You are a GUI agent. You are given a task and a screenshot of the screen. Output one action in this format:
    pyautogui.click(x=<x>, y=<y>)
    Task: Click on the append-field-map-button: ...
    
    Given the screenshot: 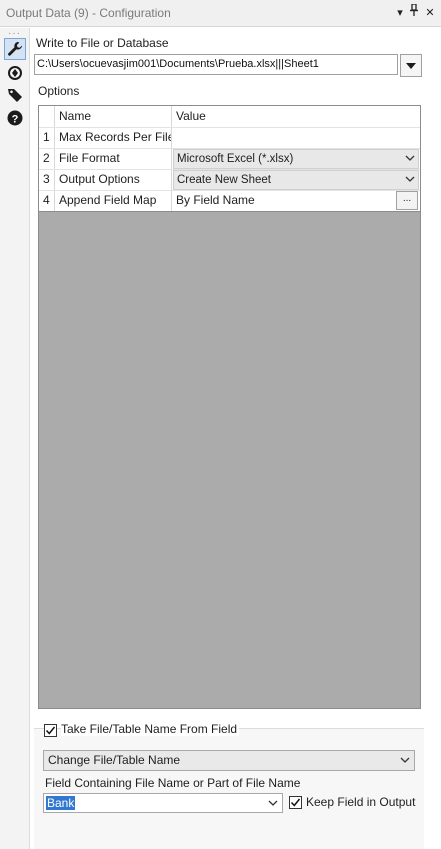 What is the action you would take?
    pyautogui.click(x=407, y=200)
    